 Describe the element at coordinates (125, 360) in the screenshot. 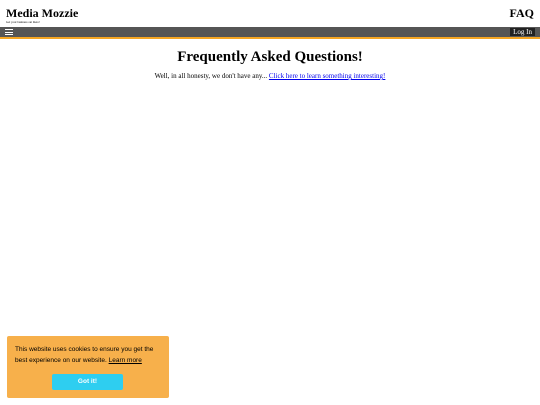

I see `learn-more-link: Learn more` at that location.